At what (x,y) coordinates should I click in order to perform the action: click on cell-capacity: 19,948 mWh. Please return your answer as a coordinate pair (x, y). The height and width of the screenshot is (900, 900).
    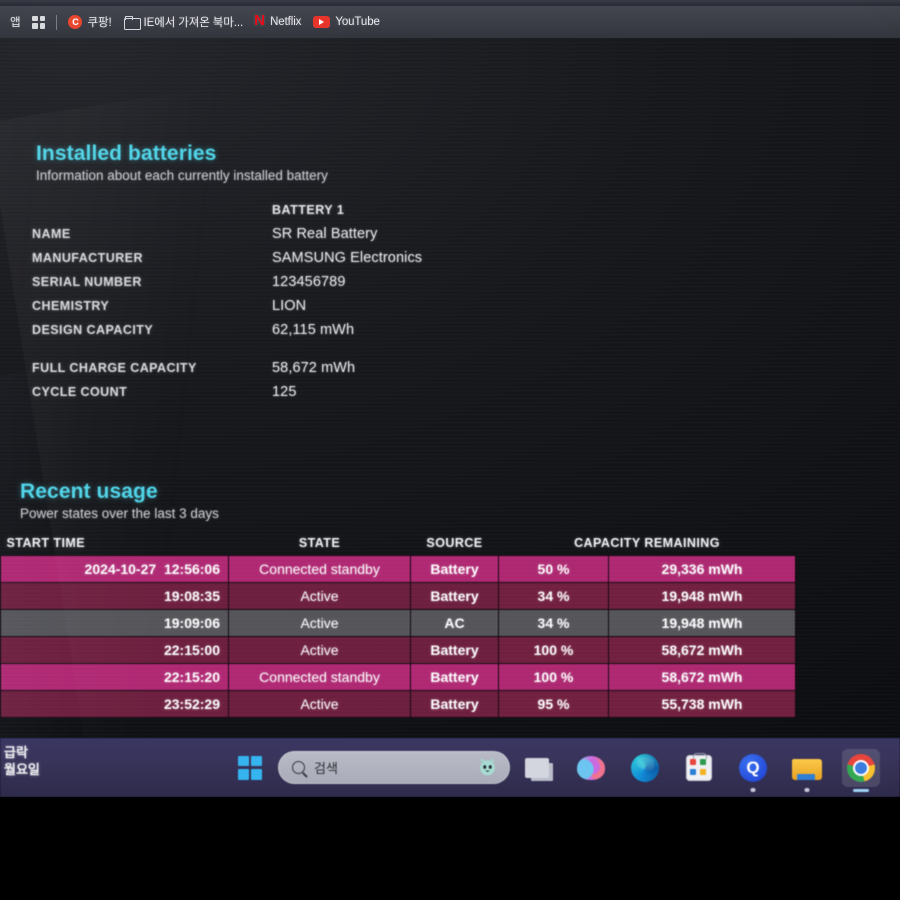
    Looking at the image, I should click on (702, 596).